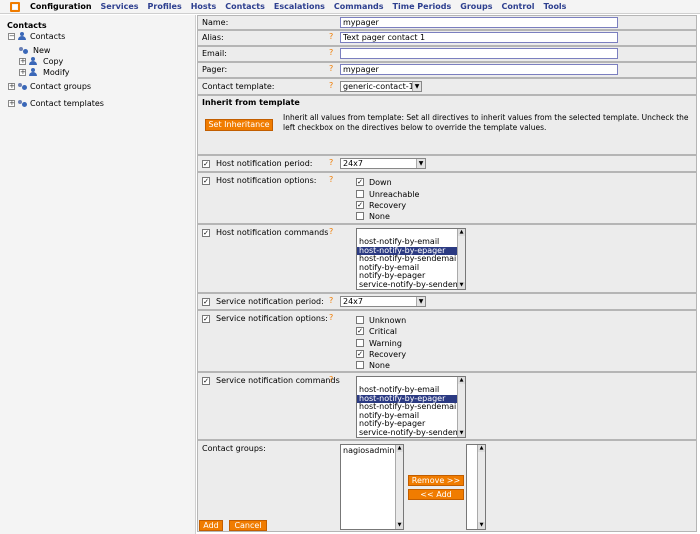 This screenshot has width=700, height=534. Describe the element at coordinates (41, 61) in the screenshot. I see `sidebar-item-copy: + Copy` at that location.